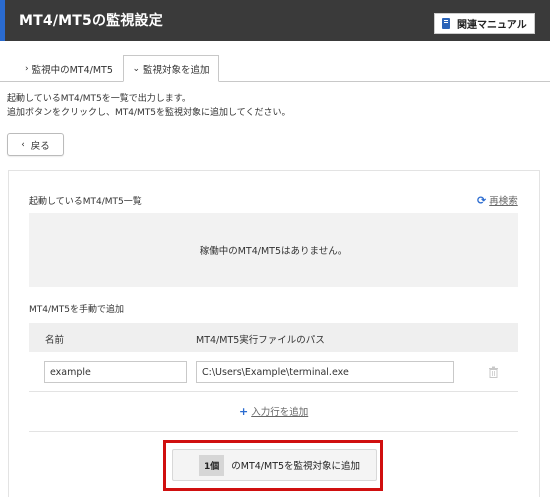 This screenshot has width=550, height=497. Describe the element at coordinates (212, 465) in the screenshot. I see `selection-count-badge: 1個` at that location.